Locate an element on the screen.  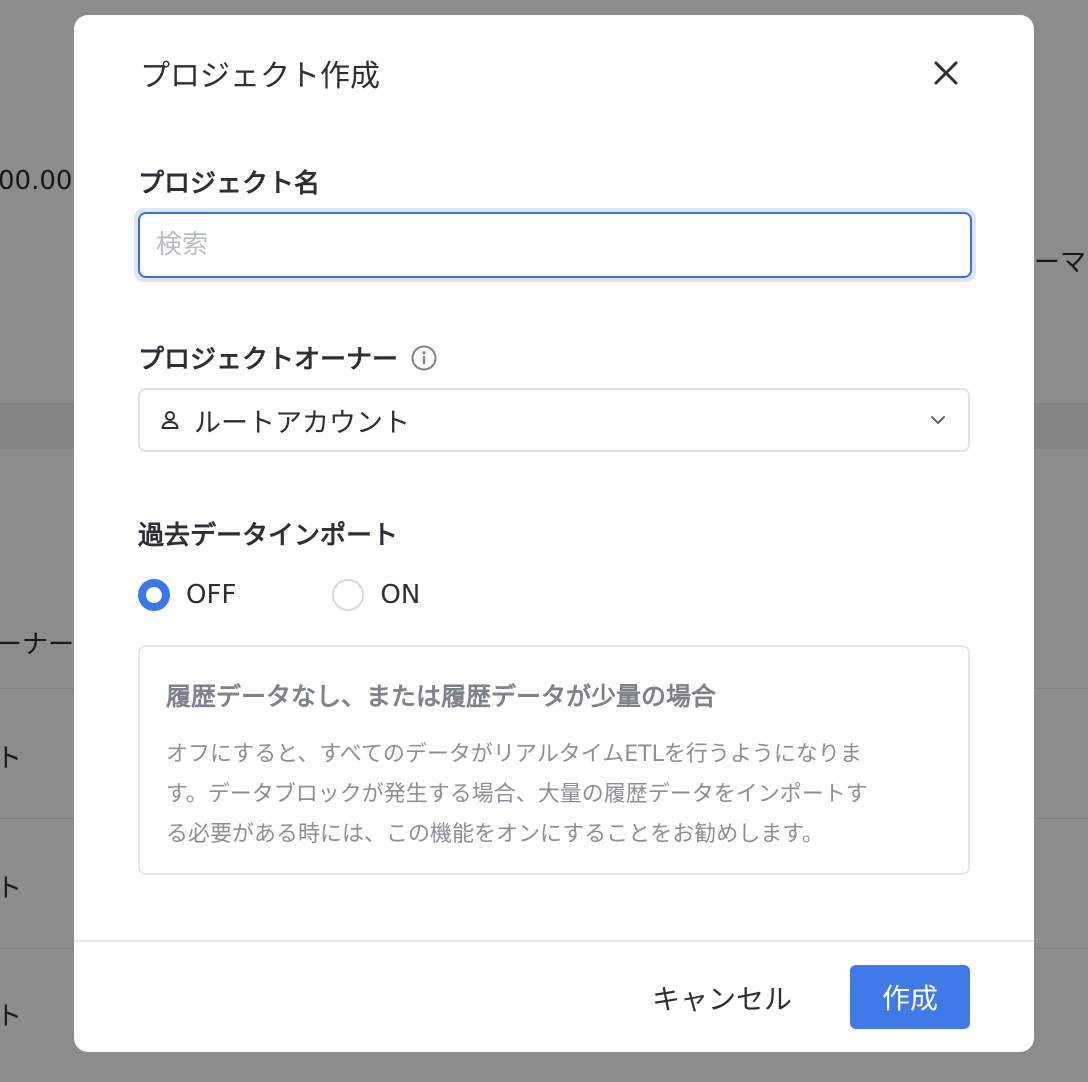
project-name-focus-ring is located at coordinates (555, 245).